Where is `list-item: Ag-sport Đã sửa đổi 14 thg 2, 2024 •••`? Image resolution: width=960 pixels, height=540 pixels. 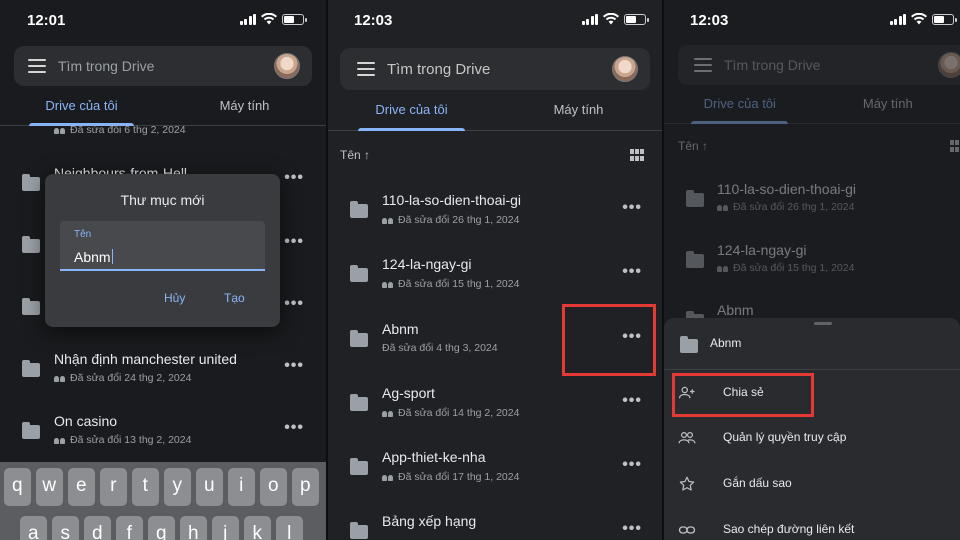 list-item: Ag-sport Đã sửa đổi 14 thg 2, 2024 ••• is located at coordinates (495, 402).